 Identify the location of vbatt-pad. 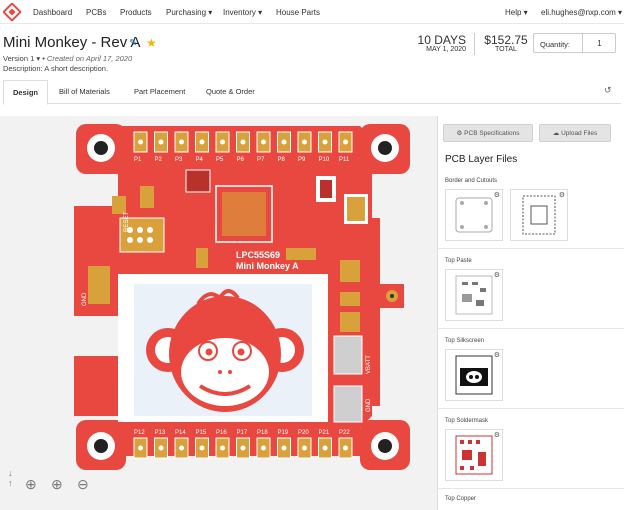
(348, 355).